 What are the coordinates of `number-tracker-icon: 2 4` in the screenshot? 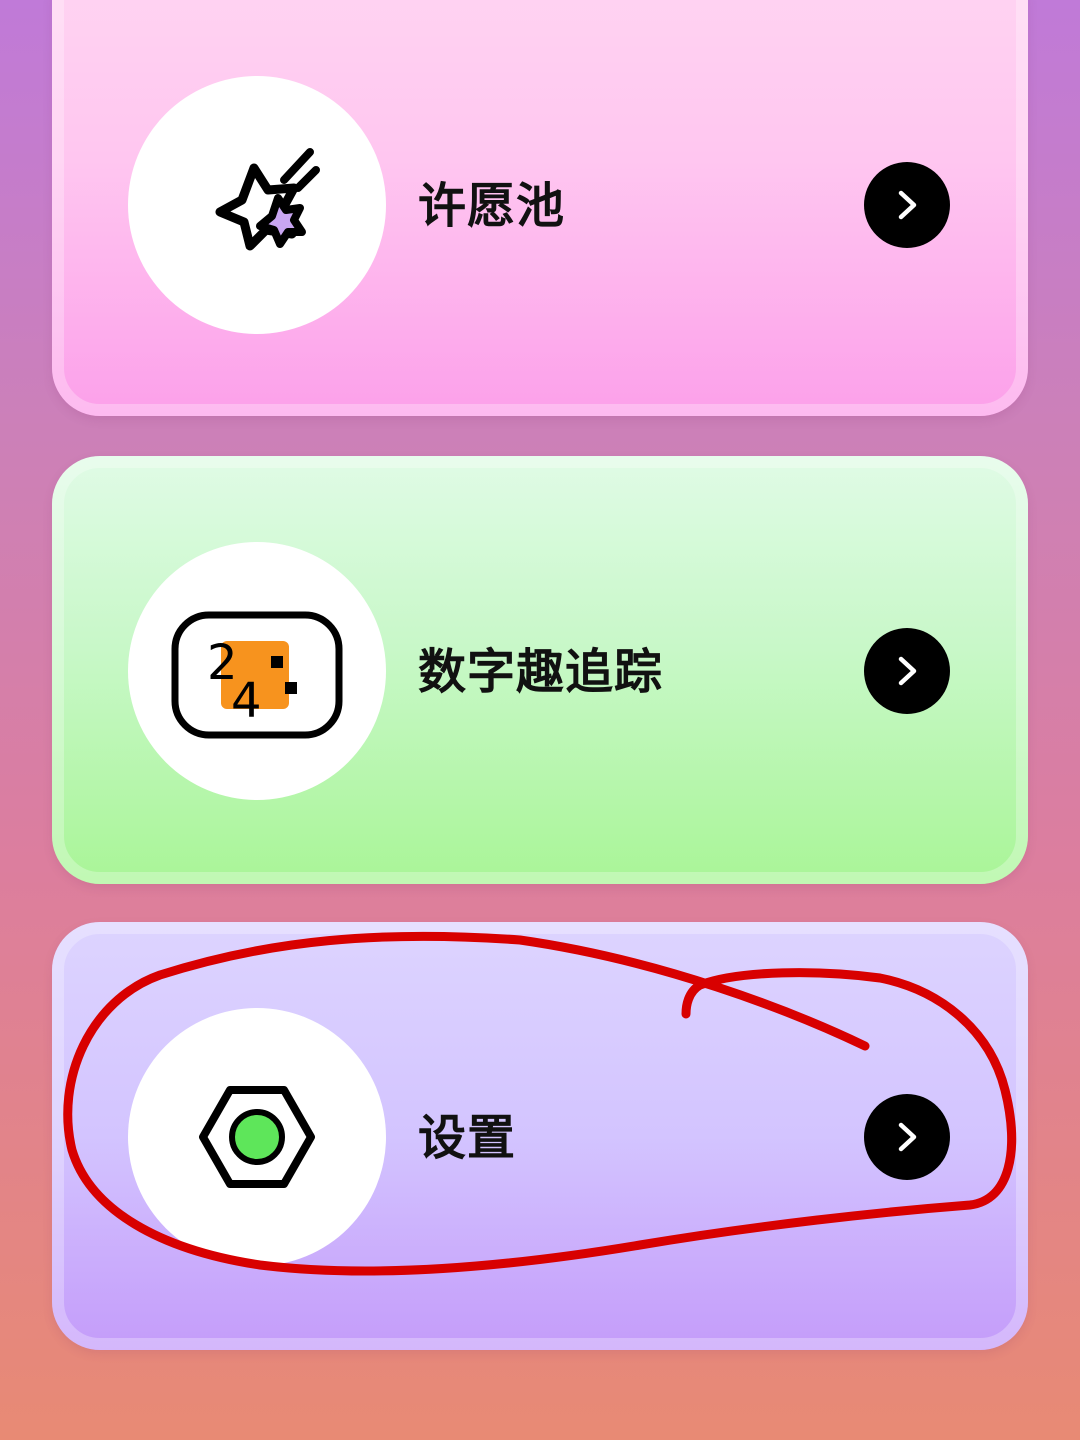 It's located at (257, 675).